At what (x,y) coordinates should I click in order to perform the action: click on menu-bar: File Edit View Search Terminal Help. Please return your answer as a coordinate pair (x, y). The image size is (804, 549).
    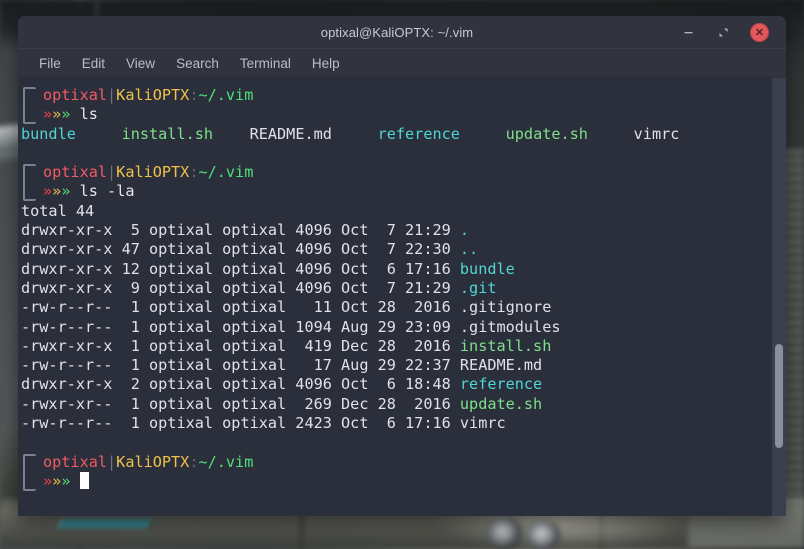
    Looking at the image, I should click on (402, 63).